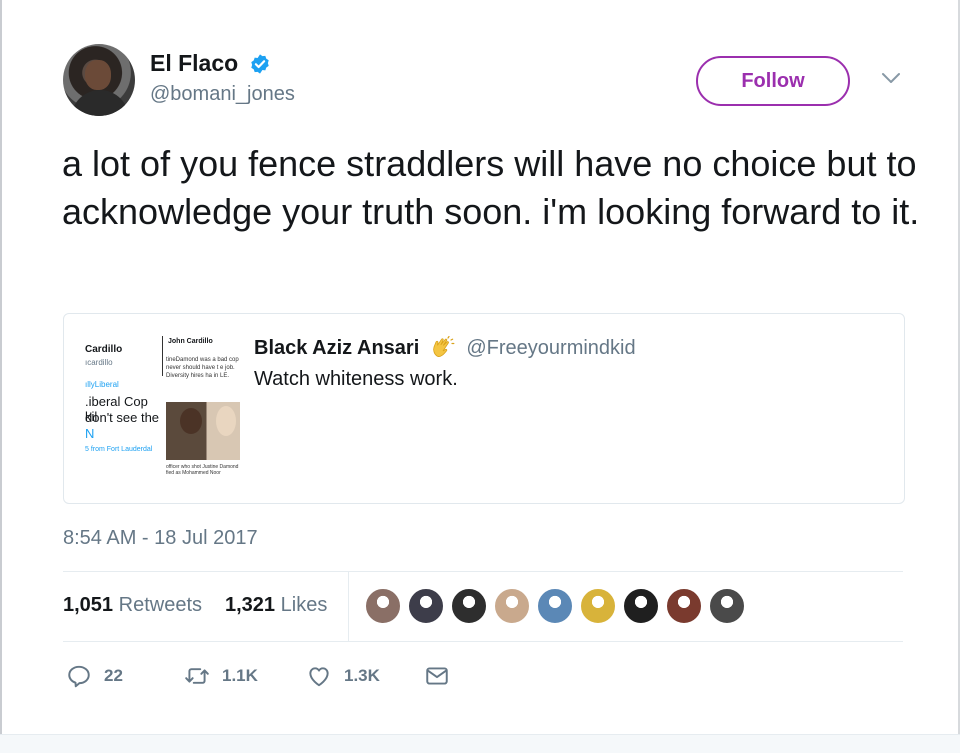 The image size is (960, 753). I want to click on author-name-block: El Flaco @bomani_jones, so click(222, 78).